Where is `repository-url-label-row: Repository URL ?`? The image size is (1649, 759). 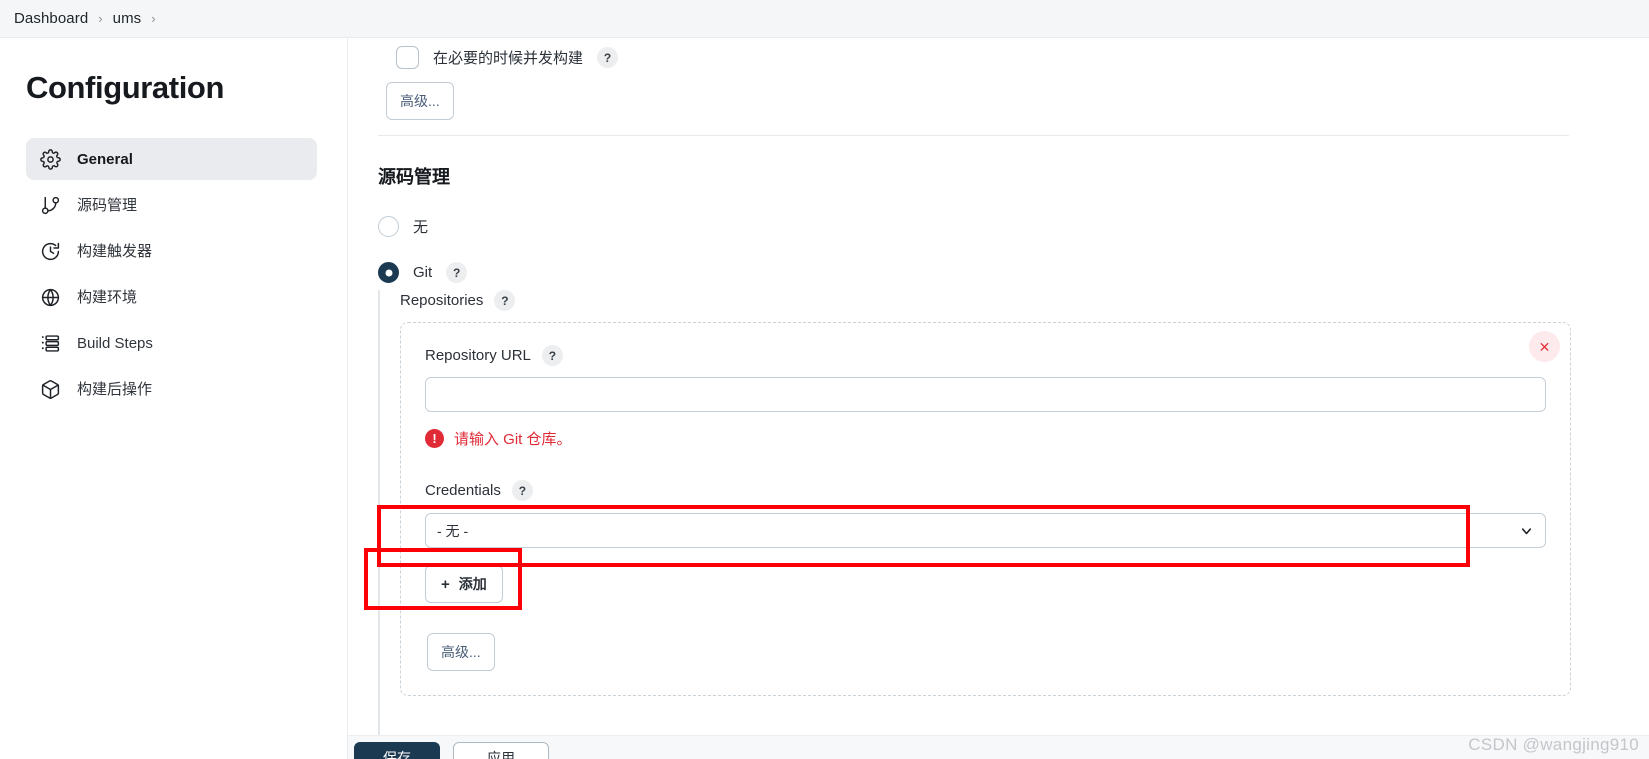 repository-url-label-row: Repository URL ? is located at coordinates (985, 355).